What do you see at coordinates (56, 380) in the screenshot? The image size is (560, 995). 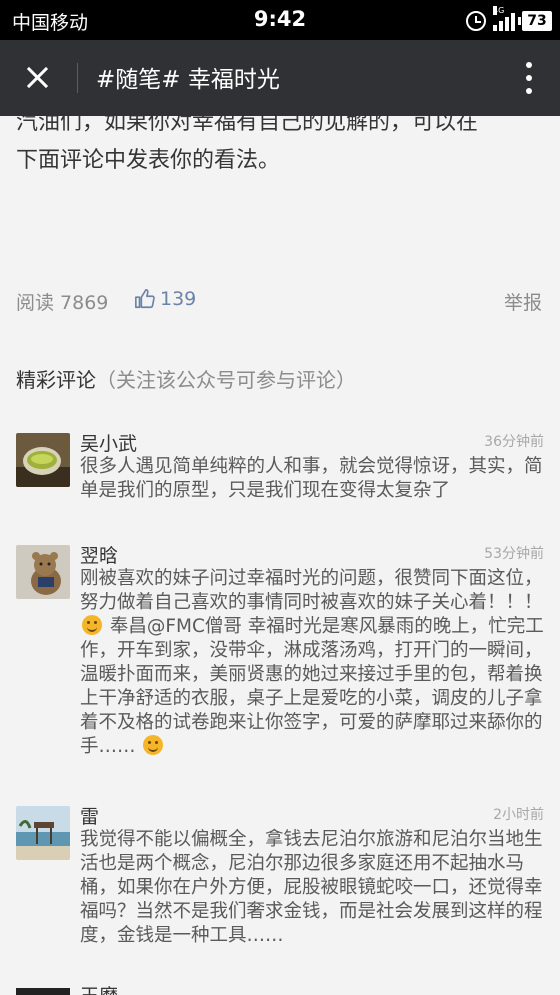 I see `comments-heading-title: 精彩评论` at bounding box center [56, 380].